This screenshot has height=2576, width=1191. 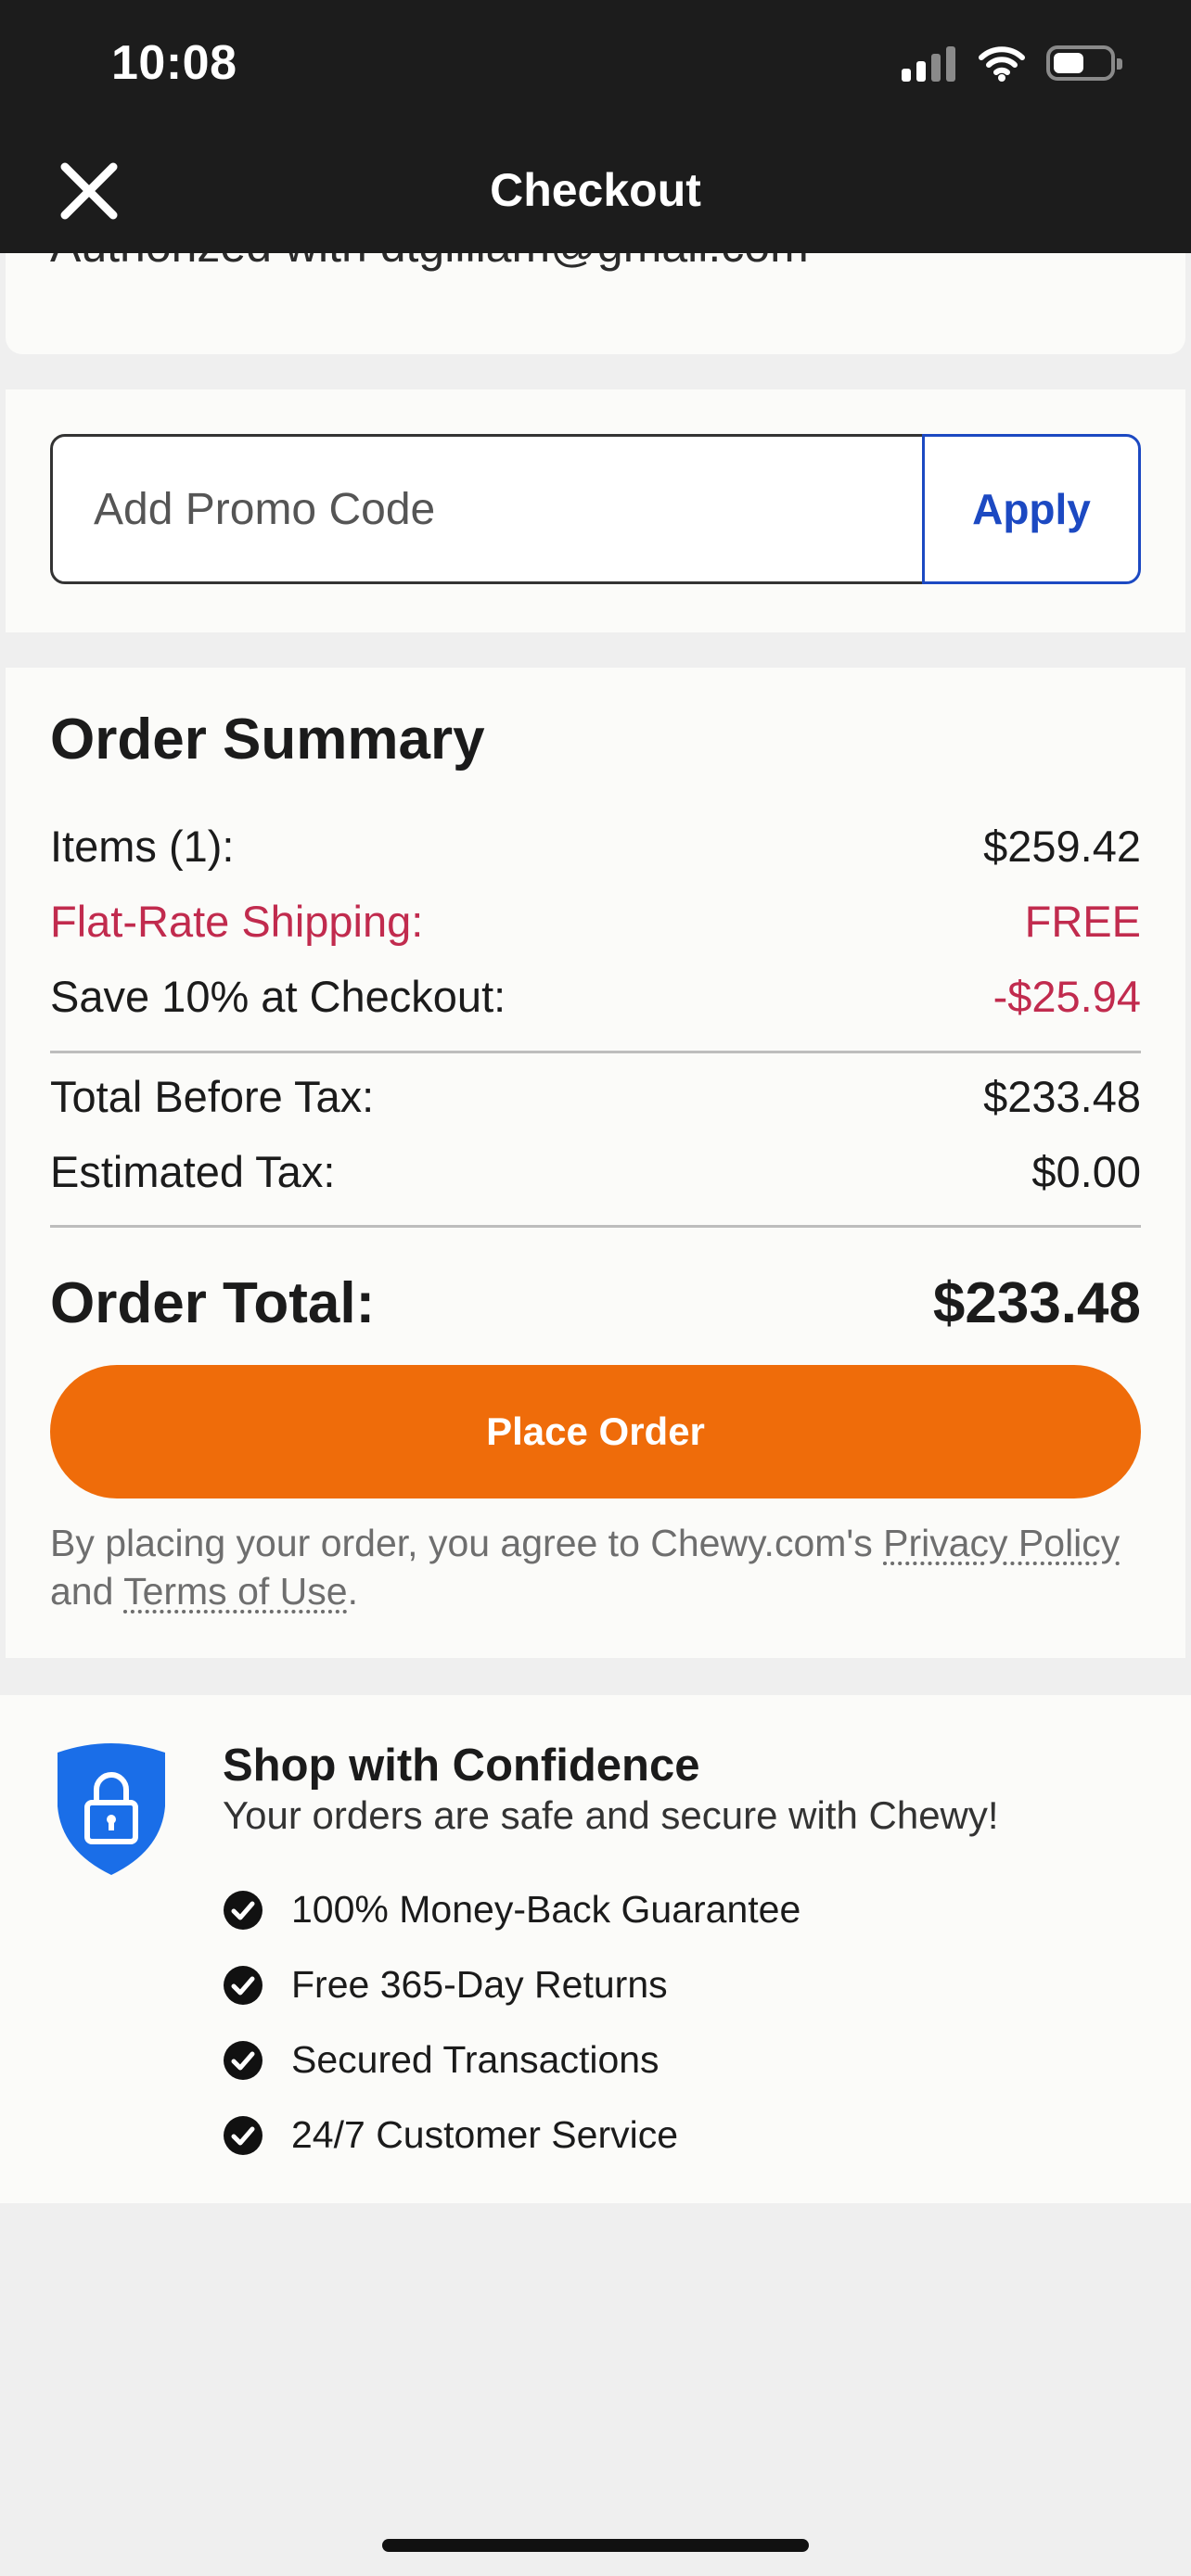 What do you see at coordinates (595, 921) in the screenshot?
I see `summary-row-shipping: Flat-Rate Shipping: FREE` at bounding box center [595, 921].